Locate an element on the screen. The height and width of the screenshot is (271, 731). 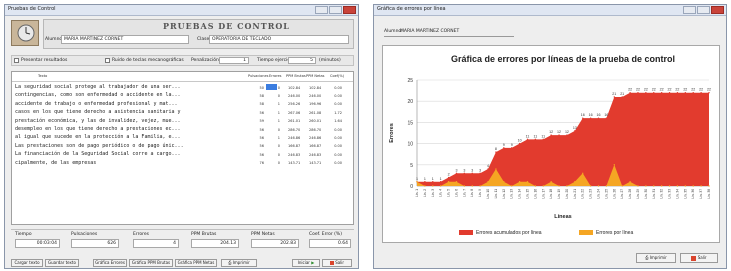
summary-coef-value: 0.64 is located at coordinates (330, 243).